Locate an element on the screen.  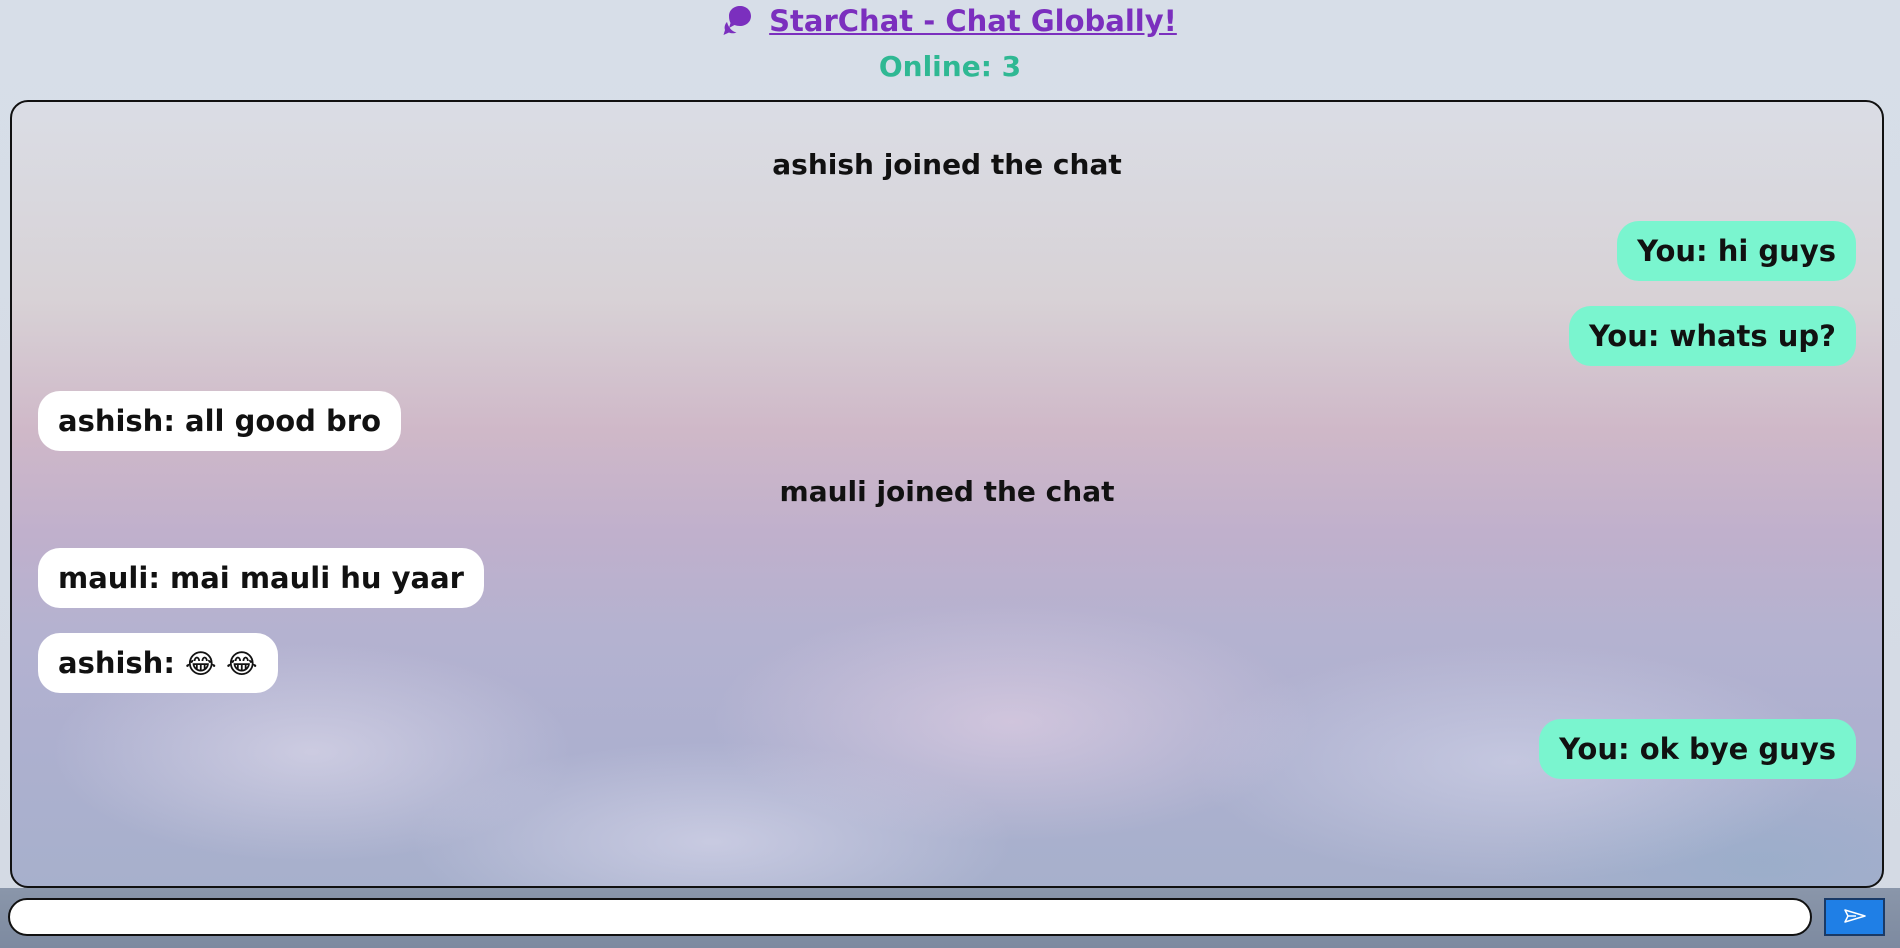
system-message: mauli joined the chat is located at coordinates (947, 491).